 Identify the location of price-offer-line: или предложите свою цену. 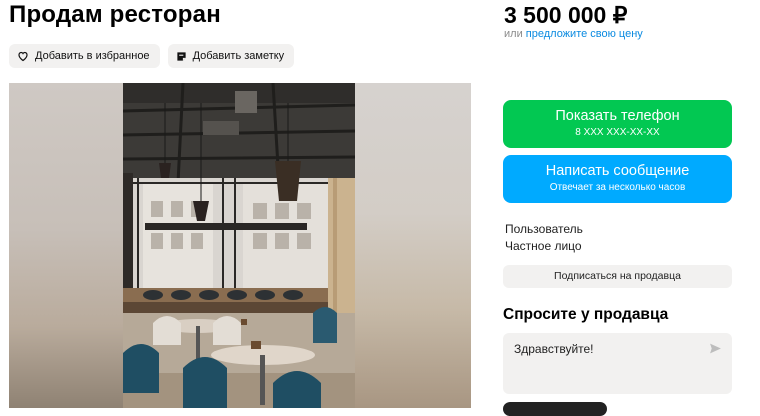
(573, 34).